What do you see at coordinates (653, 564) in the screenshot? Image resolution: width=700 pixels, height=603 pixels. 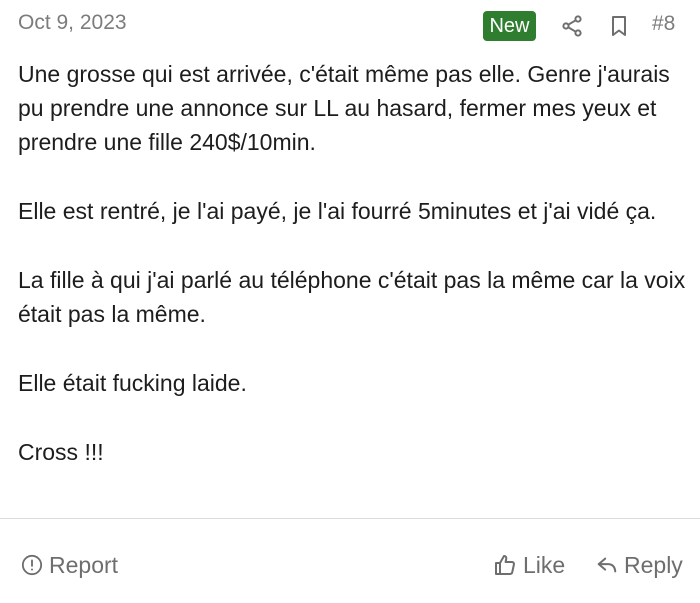 I see `reply-label: Reply` at bounding box center [653, 564].